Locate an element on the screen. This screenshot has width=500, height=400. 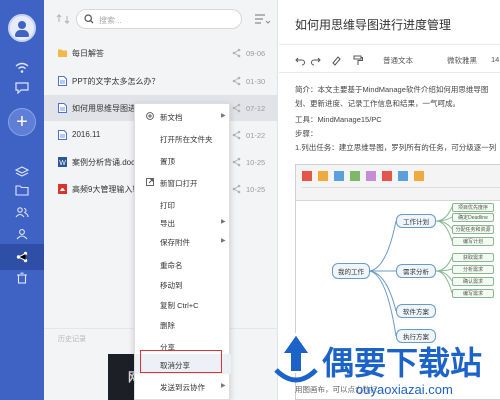
mindmap-leaf-node: 确认需求 is located at coordinates (473, 281).